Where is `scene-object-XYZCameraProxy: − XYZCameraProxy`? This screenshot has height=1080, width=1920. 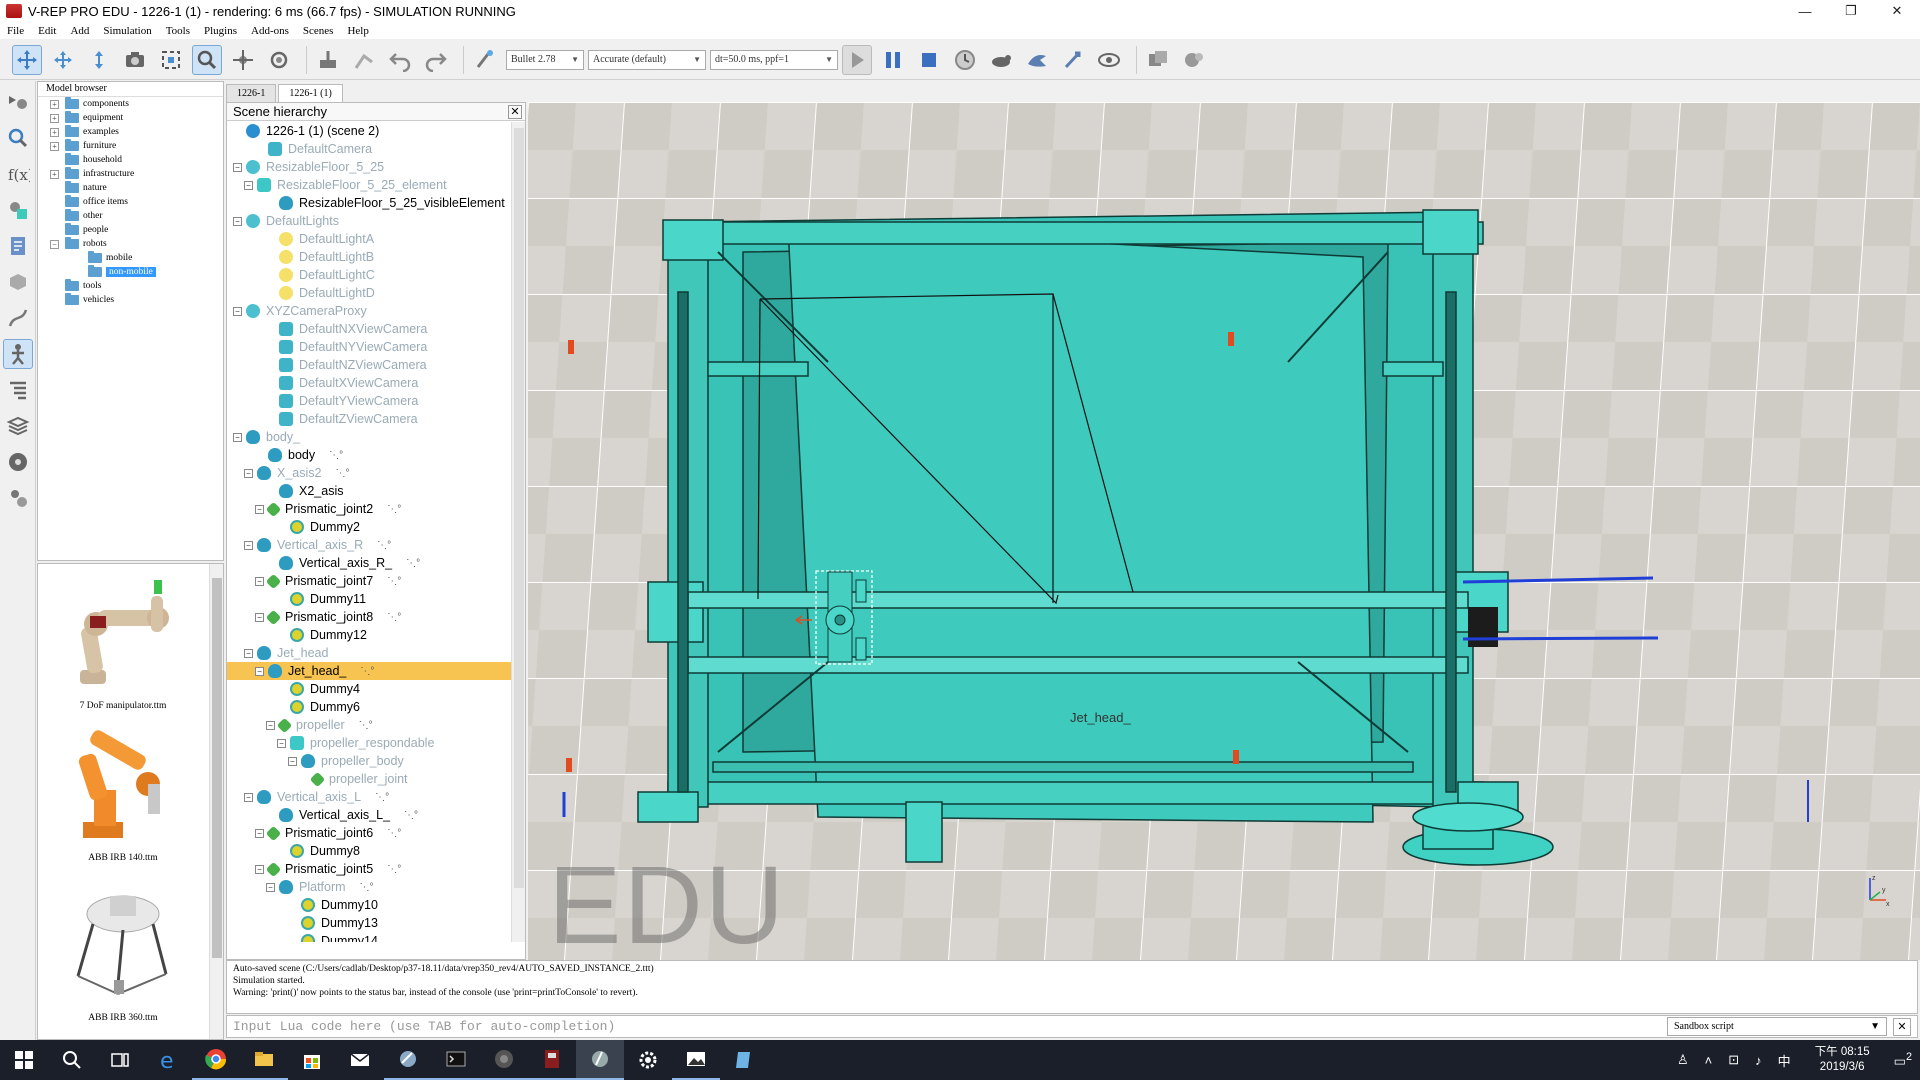
scene-object-XYZCameraProxy: − XYZCameraProxy is located at coordinates (369, 311).